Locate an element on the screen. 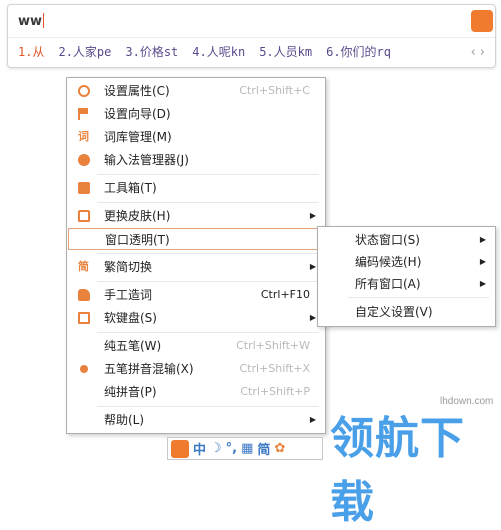 The height and width of the screenshot is (530, 501). submenu-item-code-candidates: 编码候选(H) ▶ is located at coordinates (406, 262).